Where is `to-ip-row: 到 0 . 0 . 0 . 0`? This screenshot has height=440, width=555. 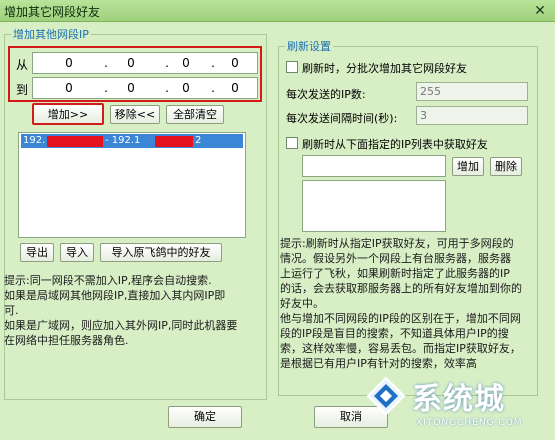 to-ip-row: 到 0 . 0 . 0 . 0 is located at coordinates (136, 88).